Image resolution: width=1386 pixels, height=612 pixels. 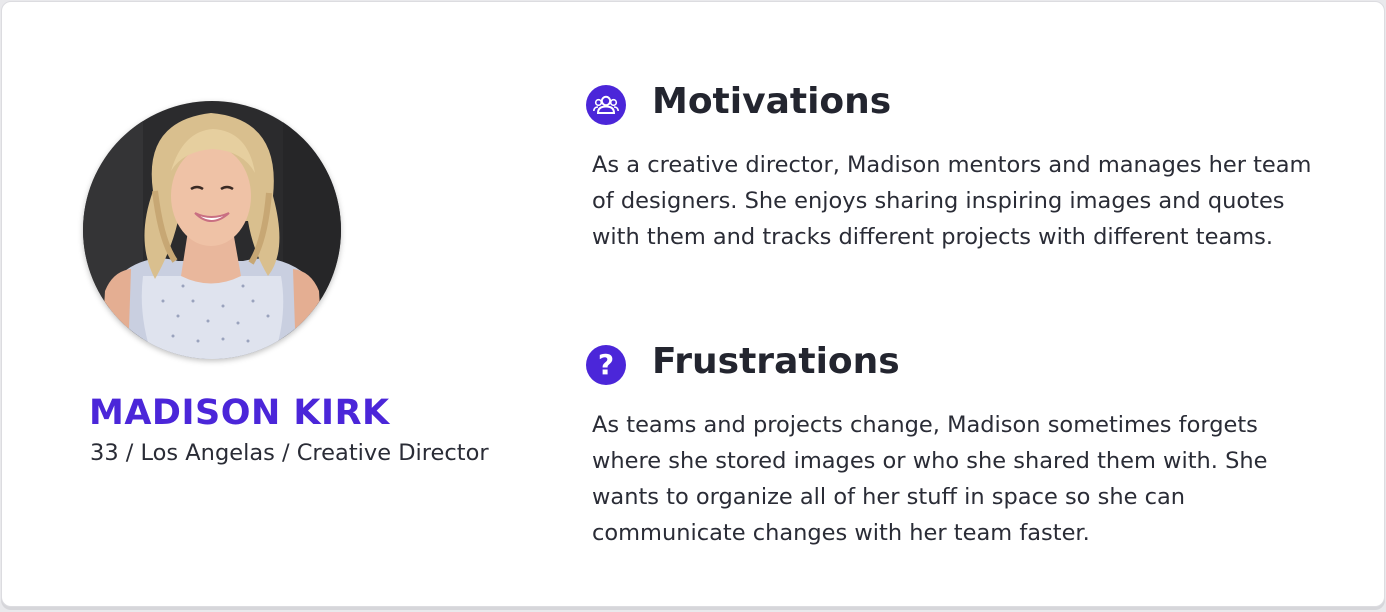 I want to click on motivations-title: Motivations, so click(x=772, y=101).